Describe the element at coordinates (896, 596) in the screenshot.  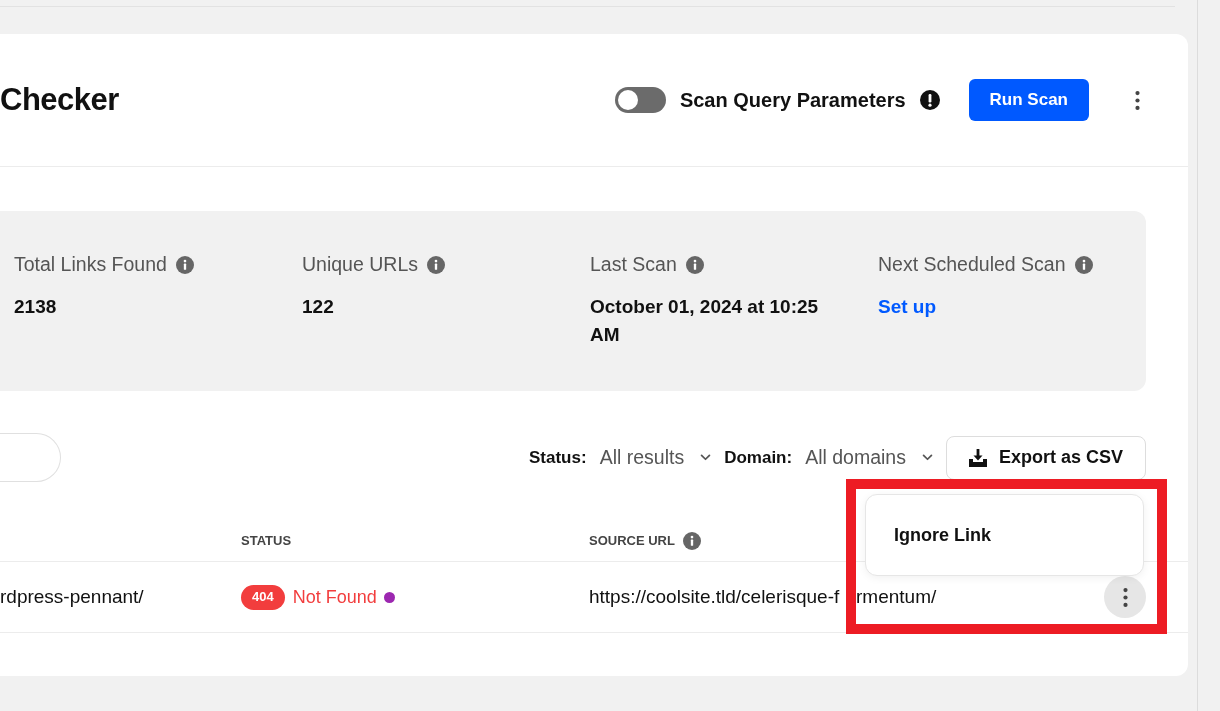
I see `source-url: rmentum/` at that location.